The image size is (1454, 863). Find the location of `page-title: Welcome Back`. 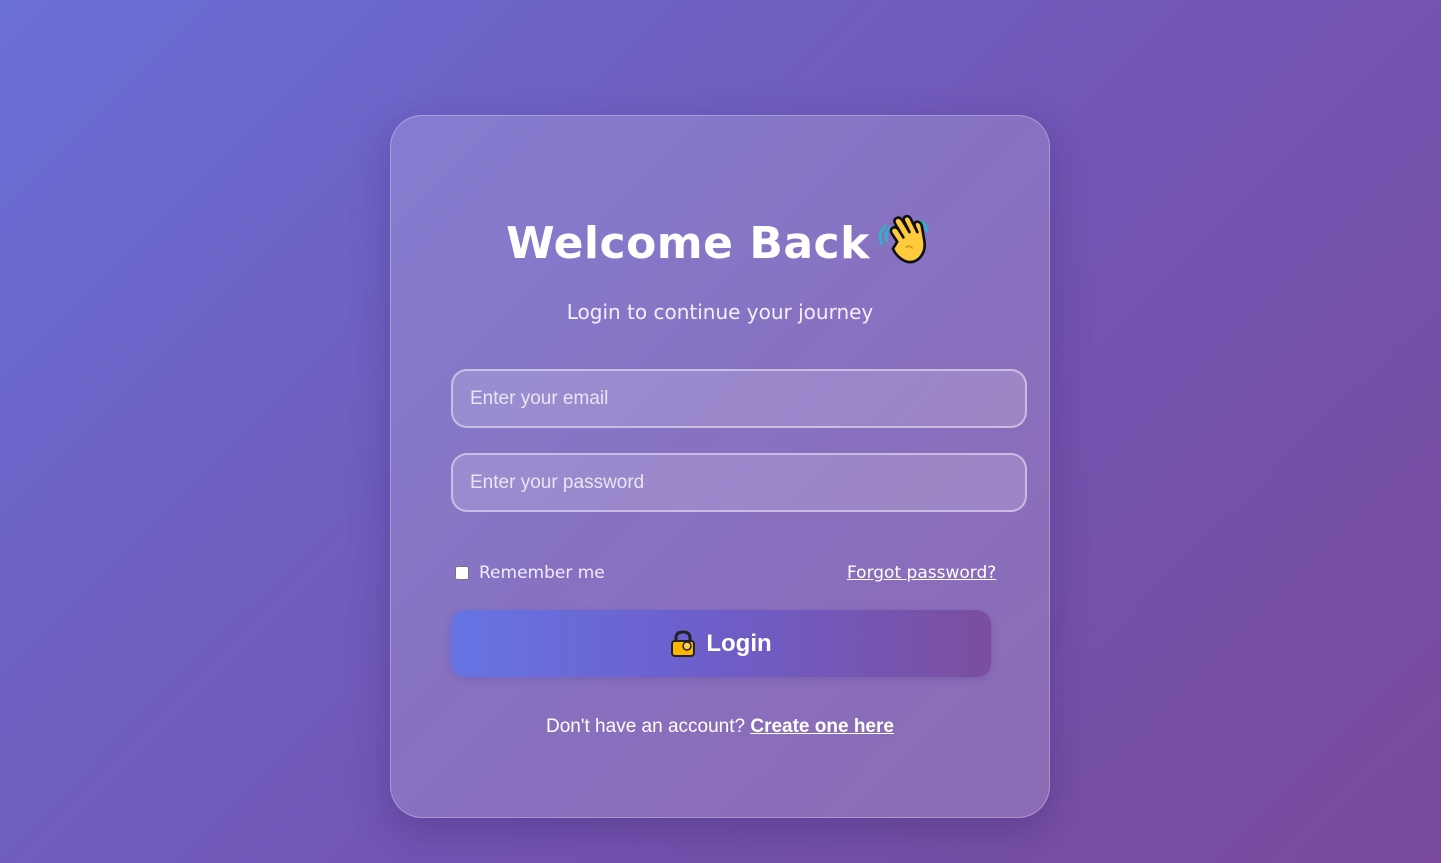

page-title: Welcome Back is located at coordinates (720, 240).